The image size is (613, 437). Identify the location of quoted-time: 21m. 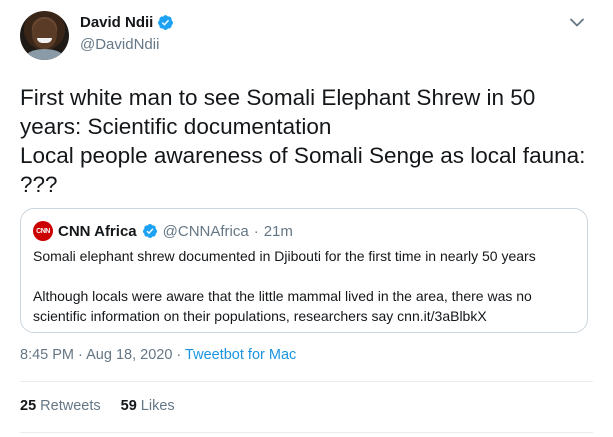
(278, 231).